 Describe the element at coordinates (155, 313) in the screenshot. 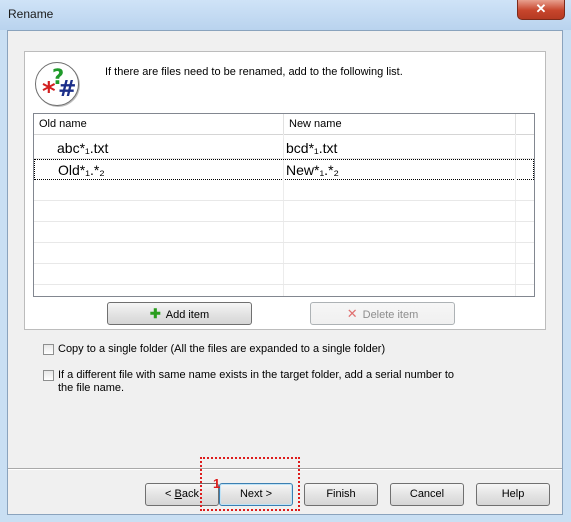

I see `plus-icon: ✚` at that location.